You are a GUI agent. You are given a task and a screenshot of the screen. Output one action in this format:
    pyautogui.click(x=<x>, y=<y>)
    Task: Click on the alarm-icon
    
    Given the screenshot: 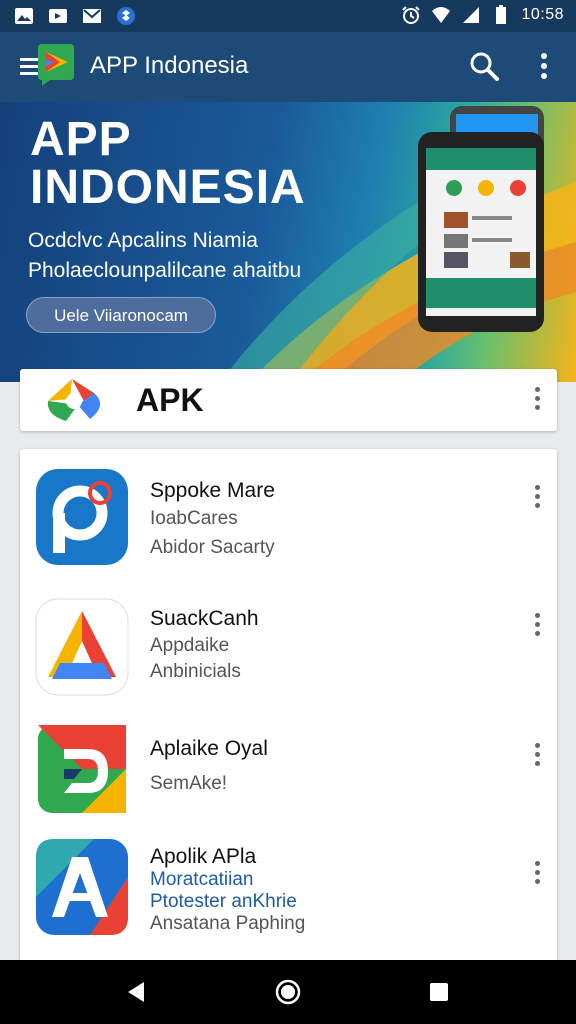 What is the action you would take?
    pyautogui.click(x=411, y=15)
    